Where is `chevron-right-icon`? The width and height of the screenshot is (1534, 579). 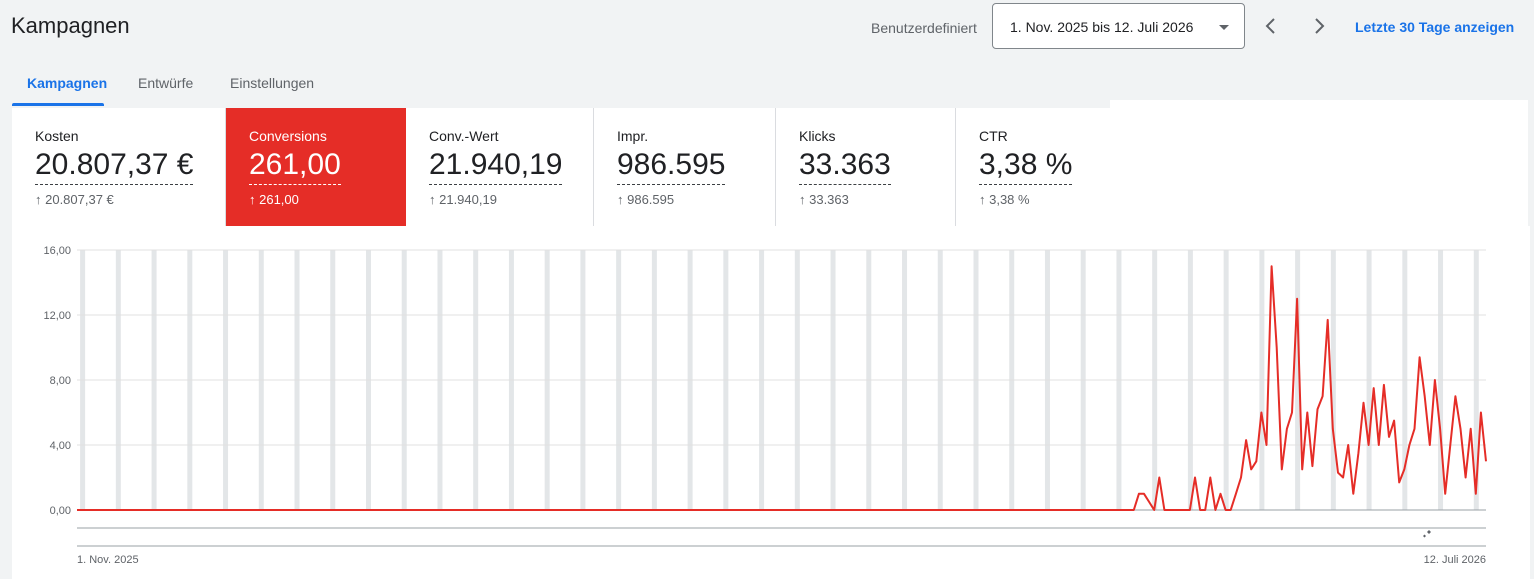
chevron-right-icon is located at coordinates (1320, 26).